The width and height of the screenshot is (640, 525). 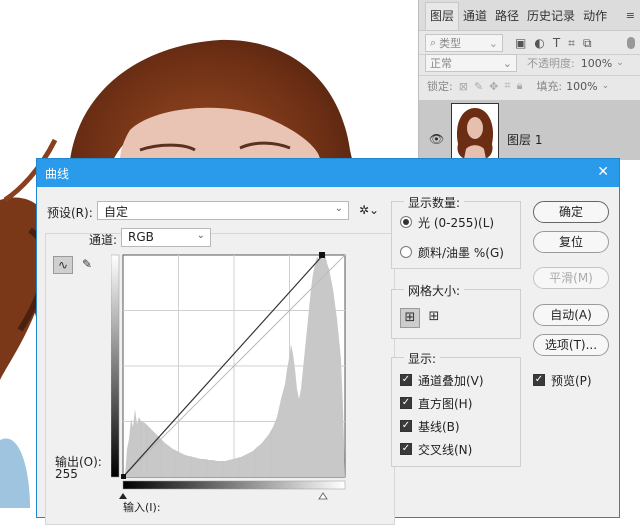 I want to click on curve-endpoint-black, so click(x=123, y=476).